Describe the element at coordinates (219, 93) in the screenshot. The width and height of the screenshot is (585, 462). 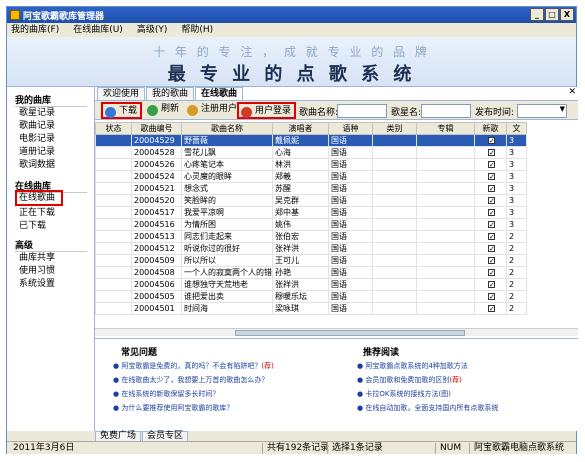
I see `tab-online-songs: 在线歌曲` at that location.